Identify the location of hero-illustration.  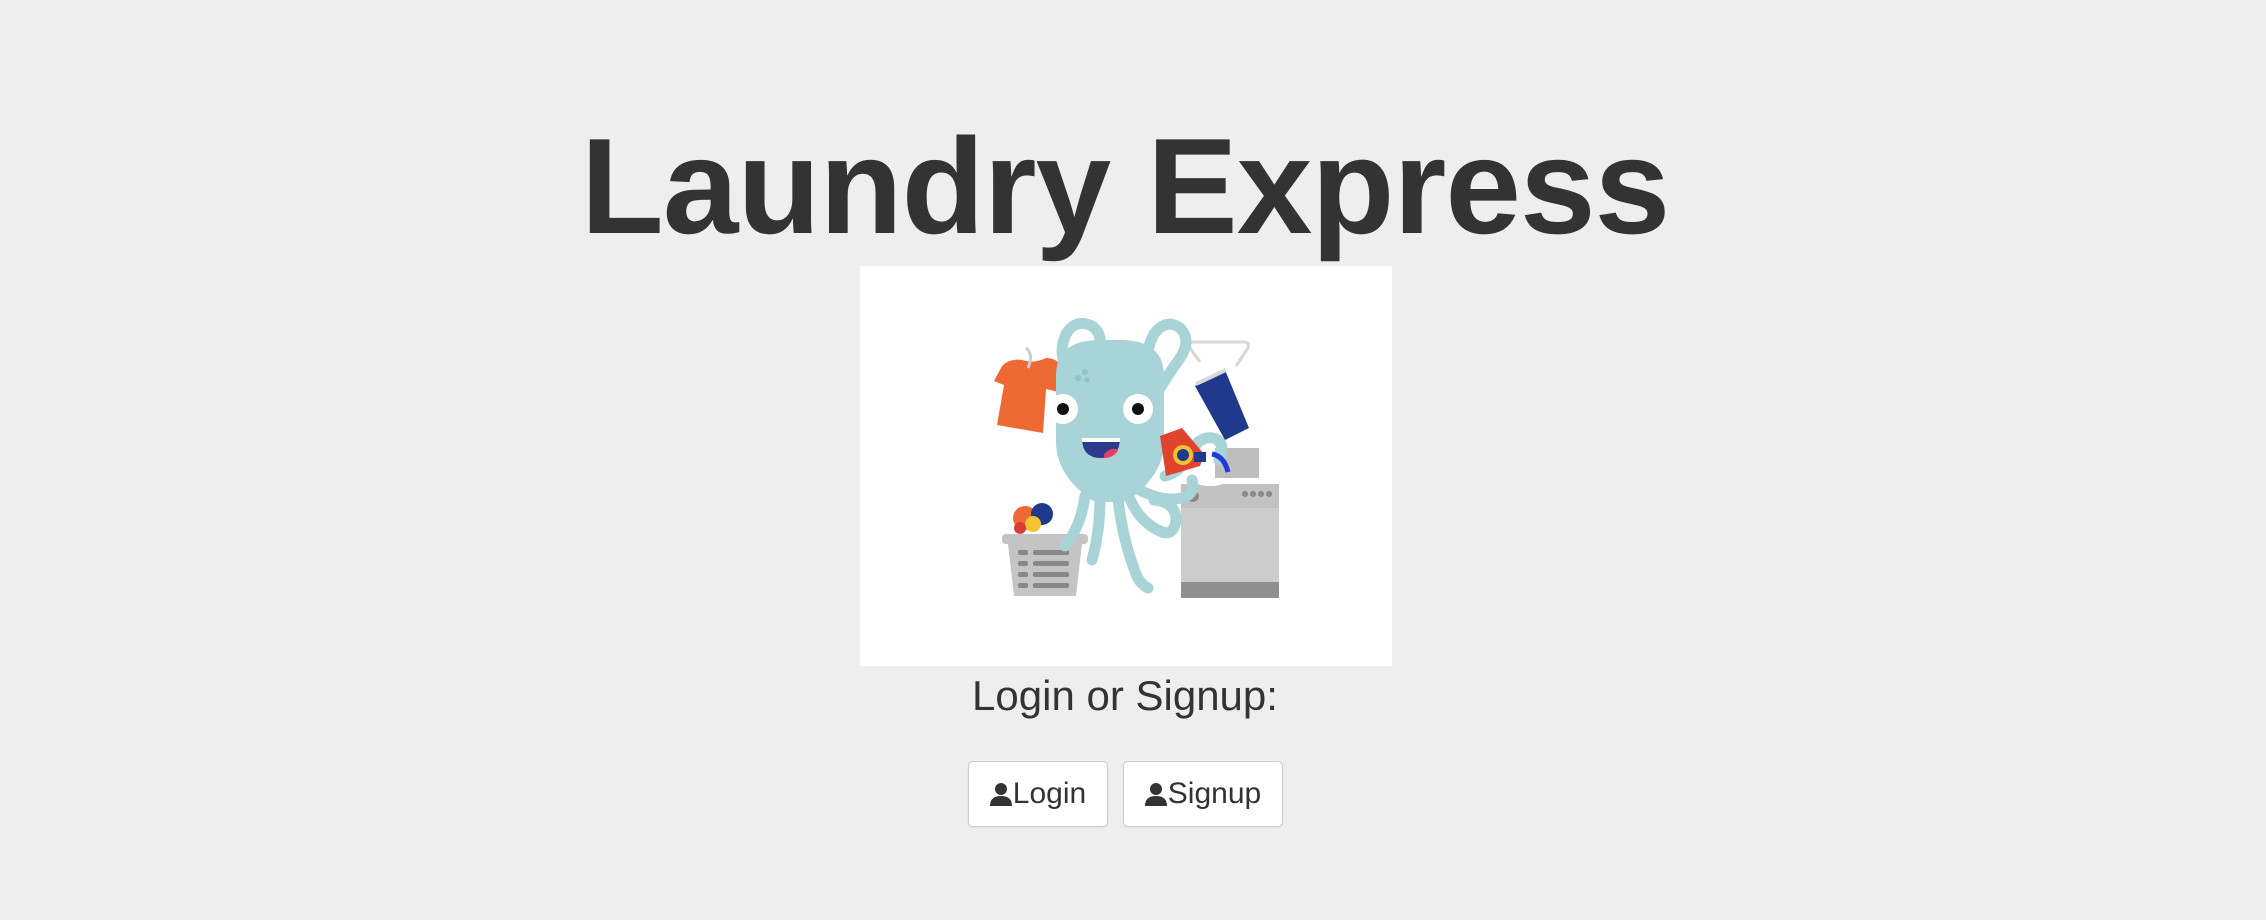
(1126, 466).